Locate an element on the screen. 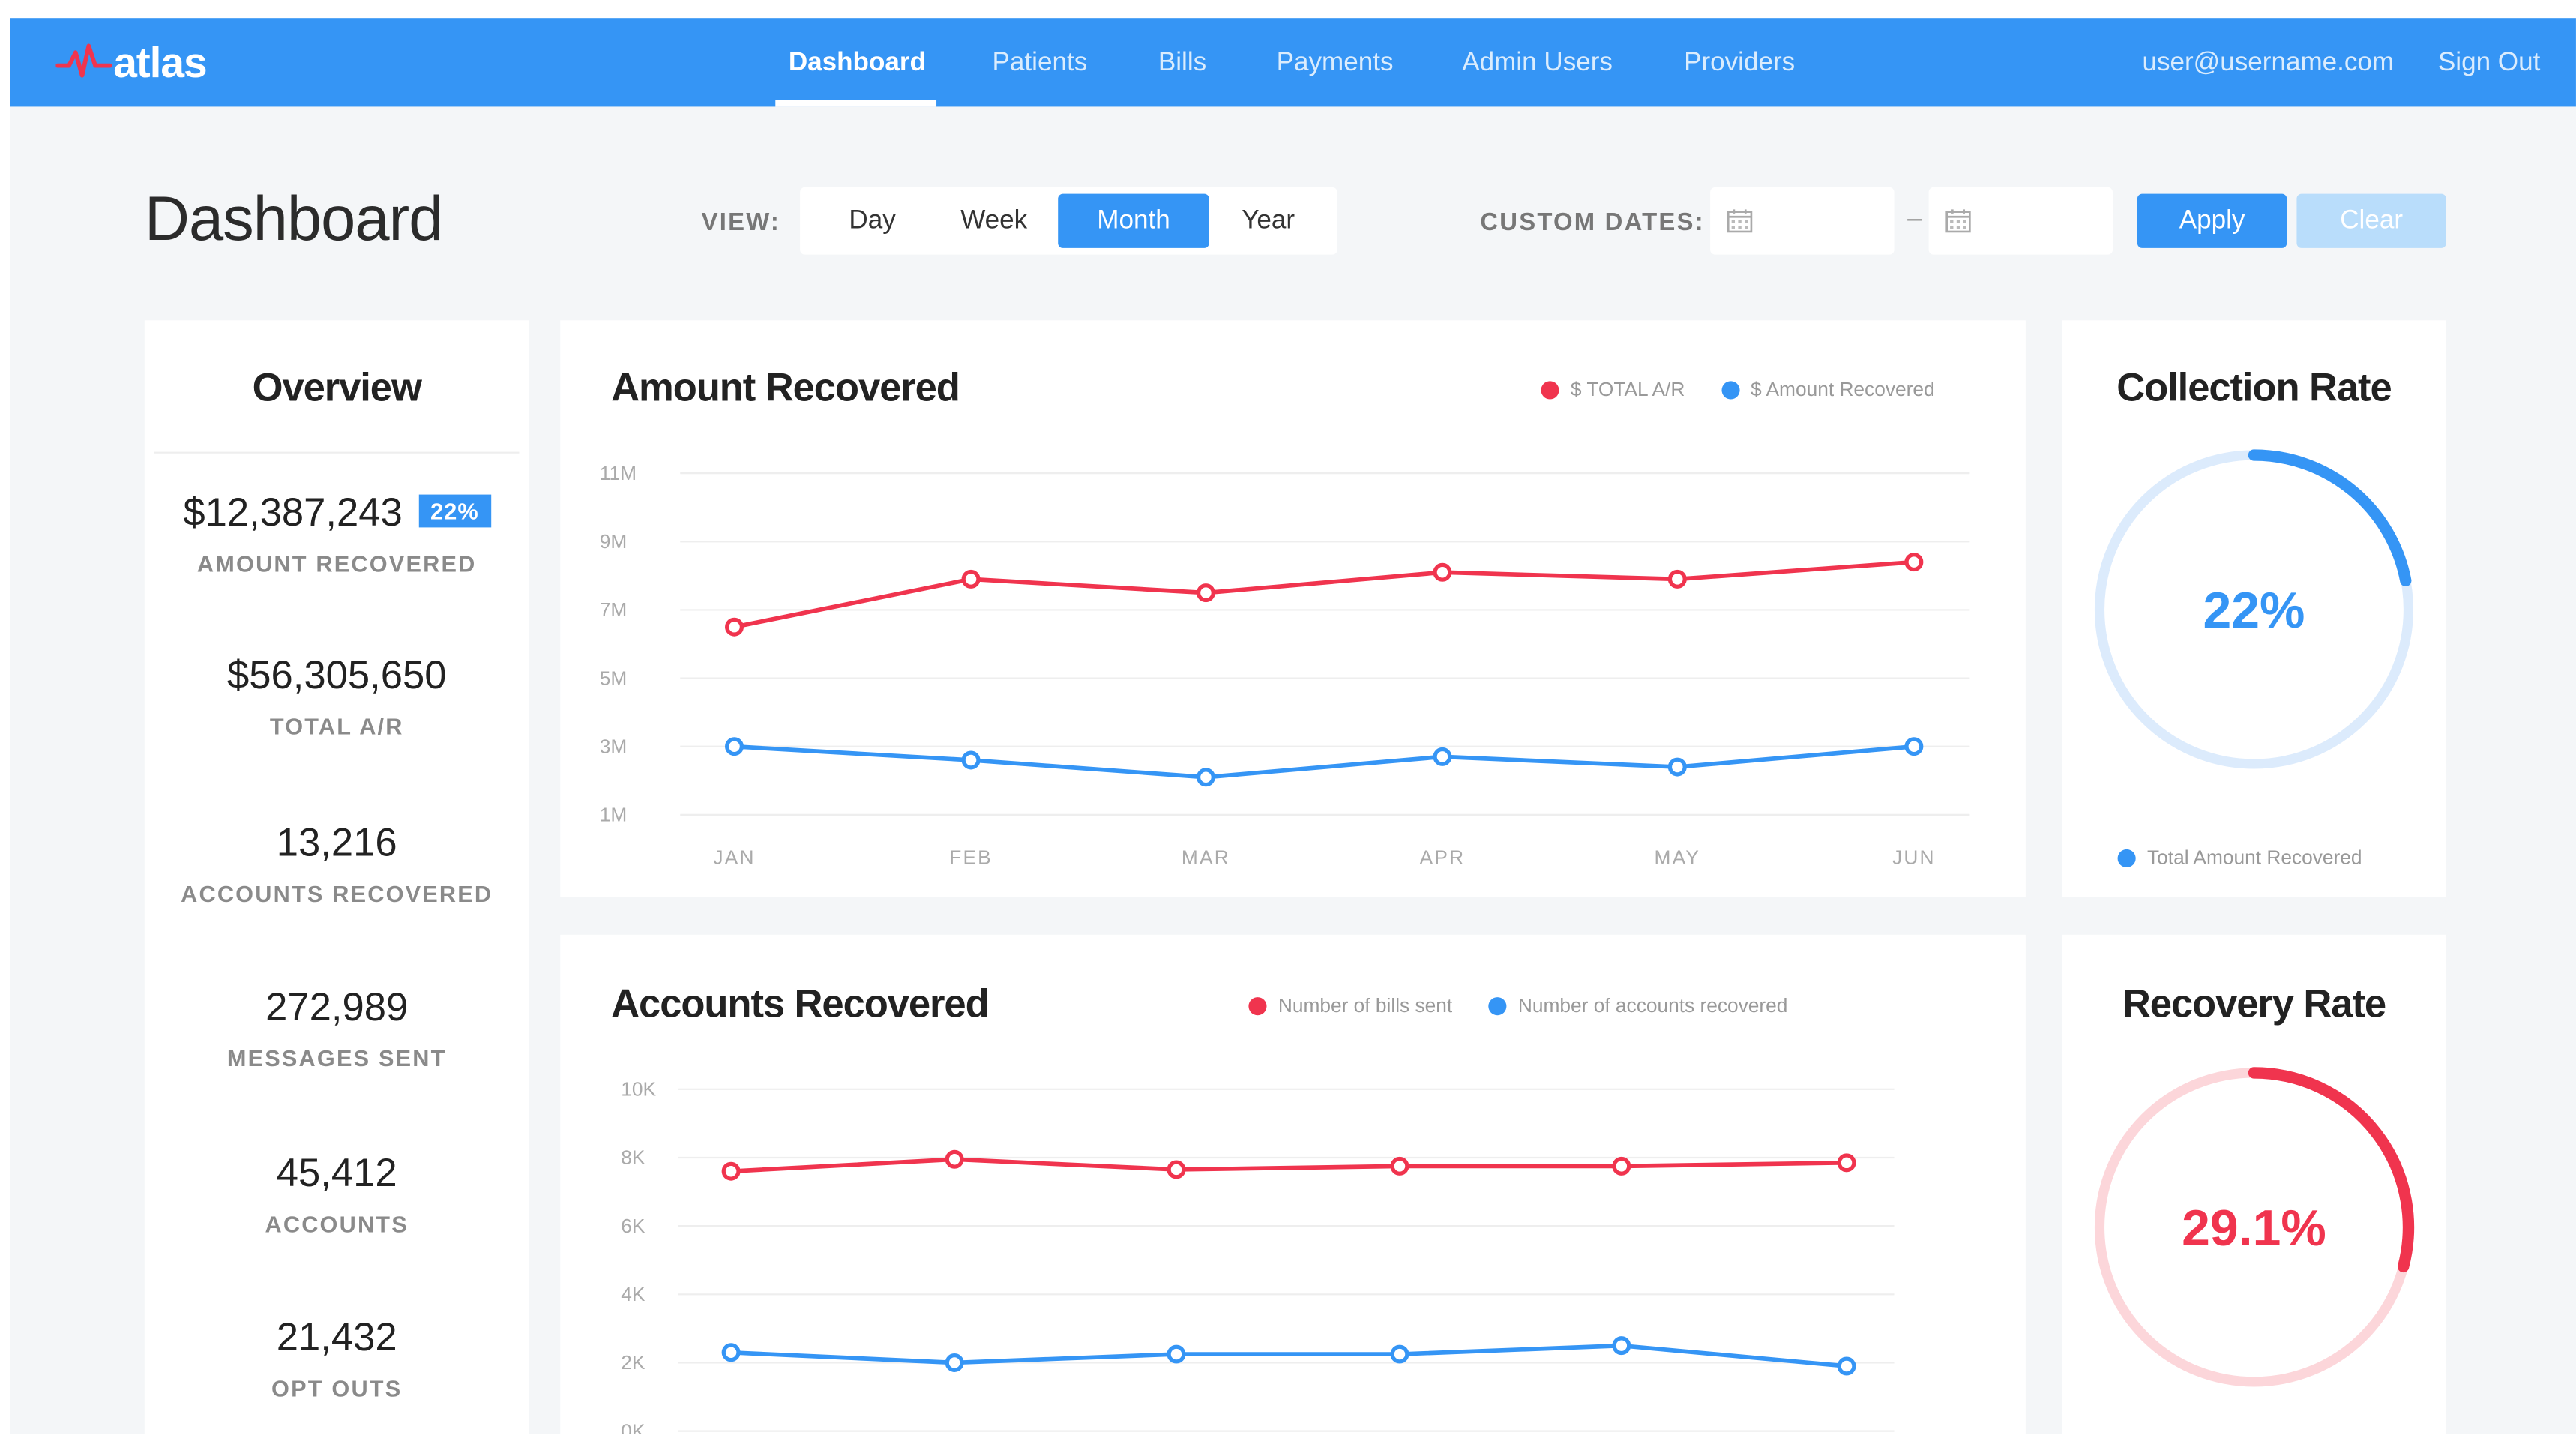  x-tick-label: JAN is located at coordinates (734, 857).